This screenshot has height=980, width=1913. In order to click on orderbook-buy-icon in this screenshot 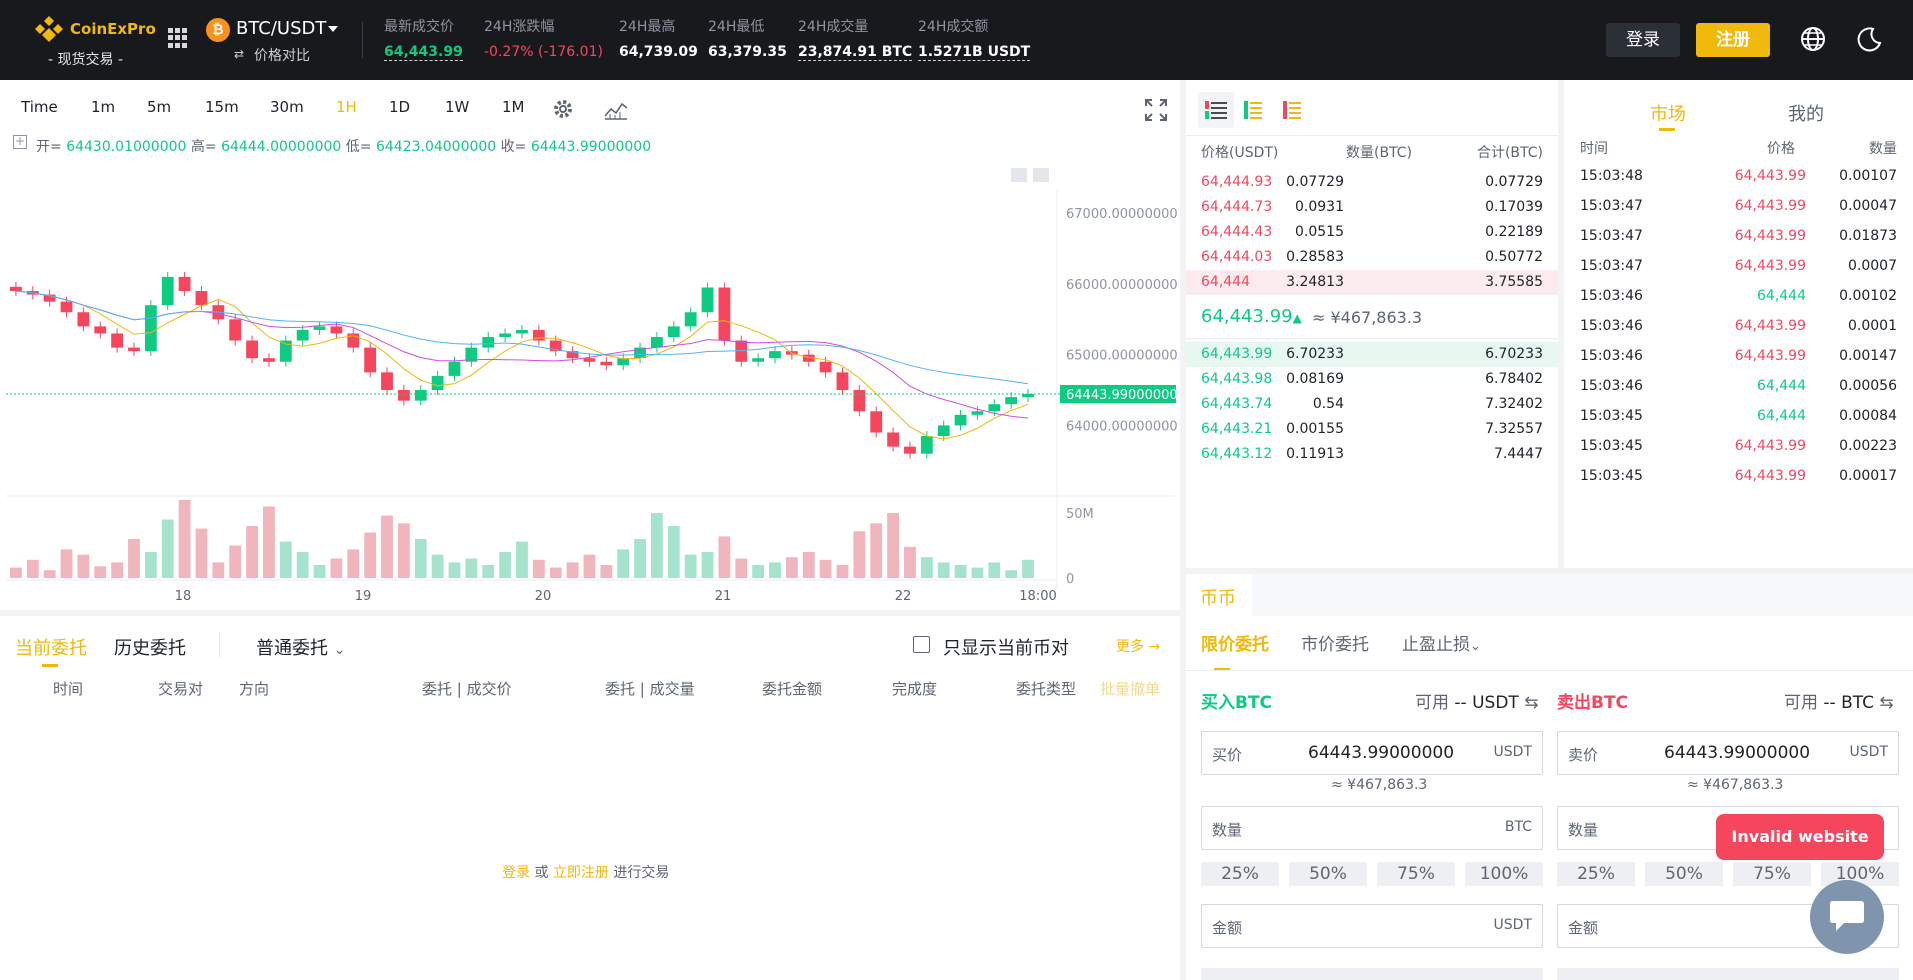, I will do `click(1255, 110)`.